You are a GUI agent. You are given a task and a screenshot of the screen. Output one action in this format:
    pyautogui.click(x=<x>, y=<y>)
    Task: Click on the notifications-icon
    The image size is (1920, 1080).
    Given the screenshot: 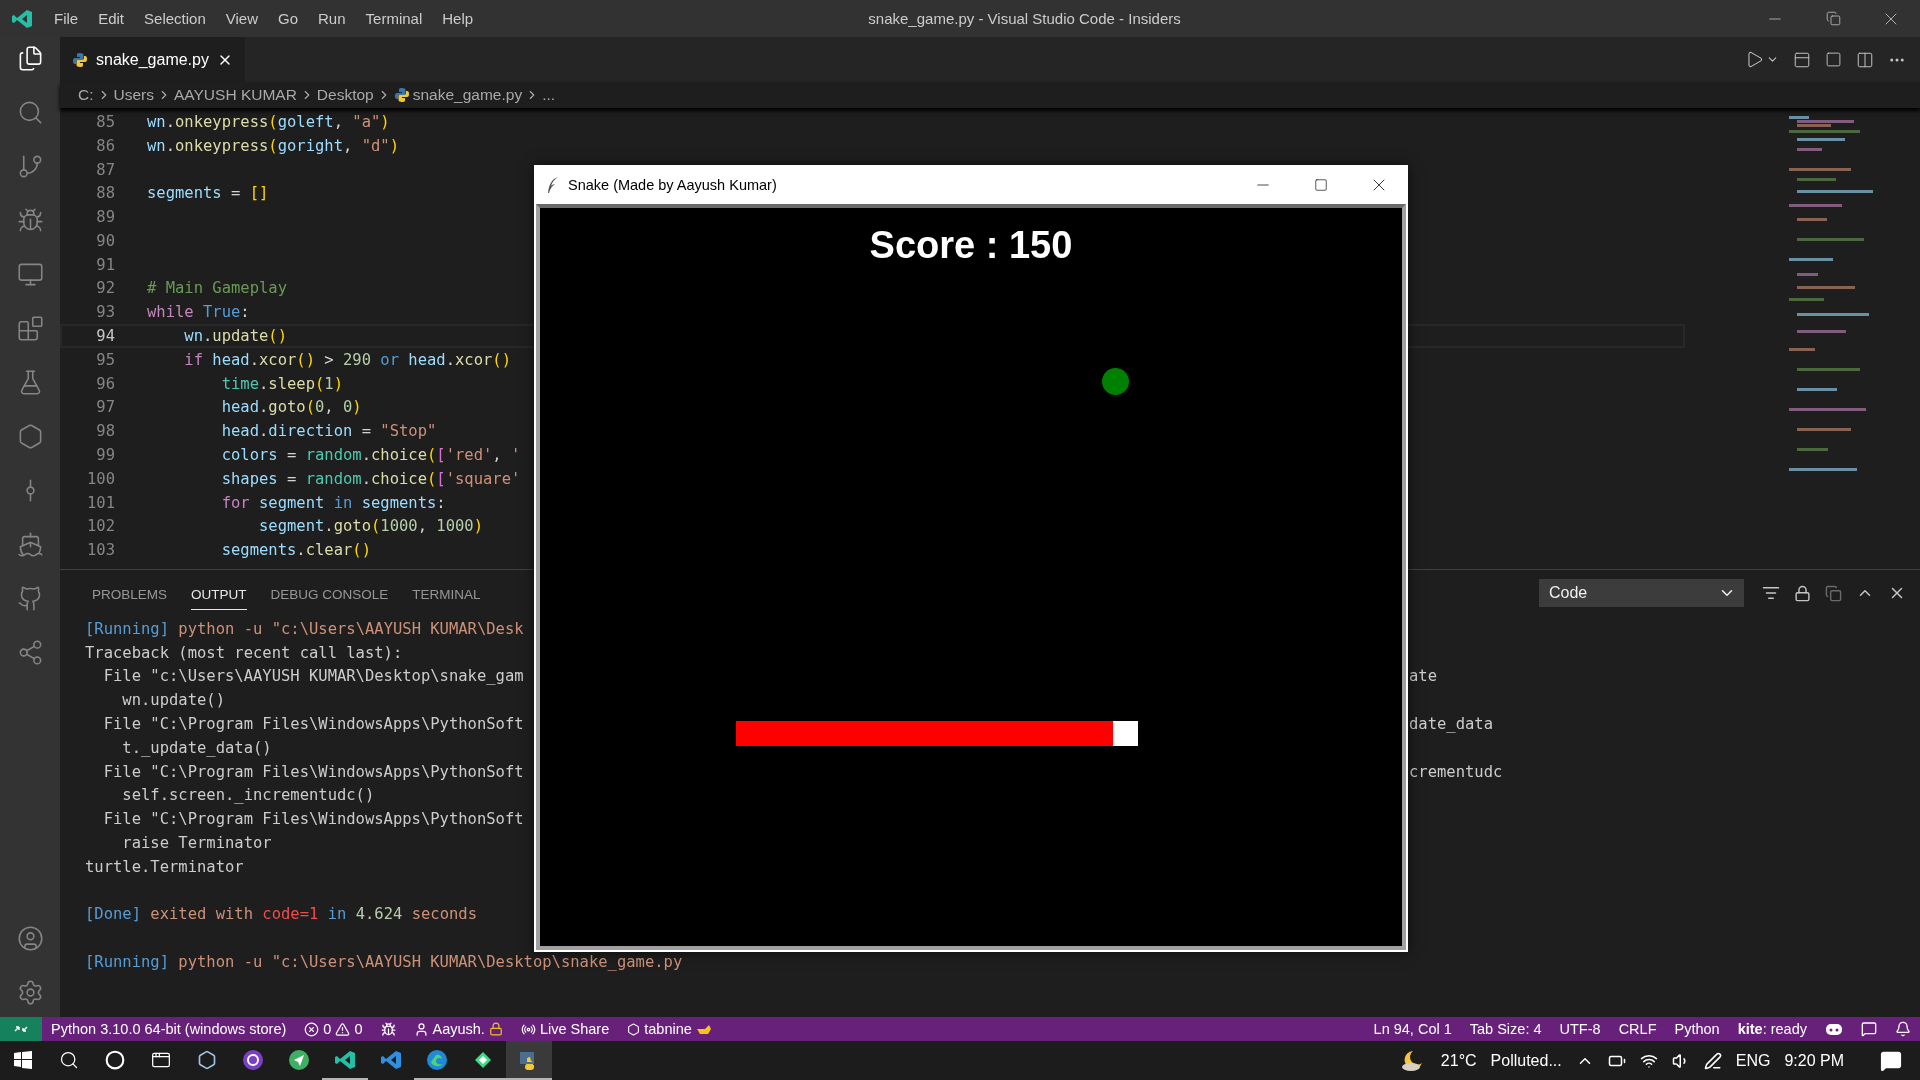 What is the action you would take?
    pyautogui.click(x=1891, y=1060)
    